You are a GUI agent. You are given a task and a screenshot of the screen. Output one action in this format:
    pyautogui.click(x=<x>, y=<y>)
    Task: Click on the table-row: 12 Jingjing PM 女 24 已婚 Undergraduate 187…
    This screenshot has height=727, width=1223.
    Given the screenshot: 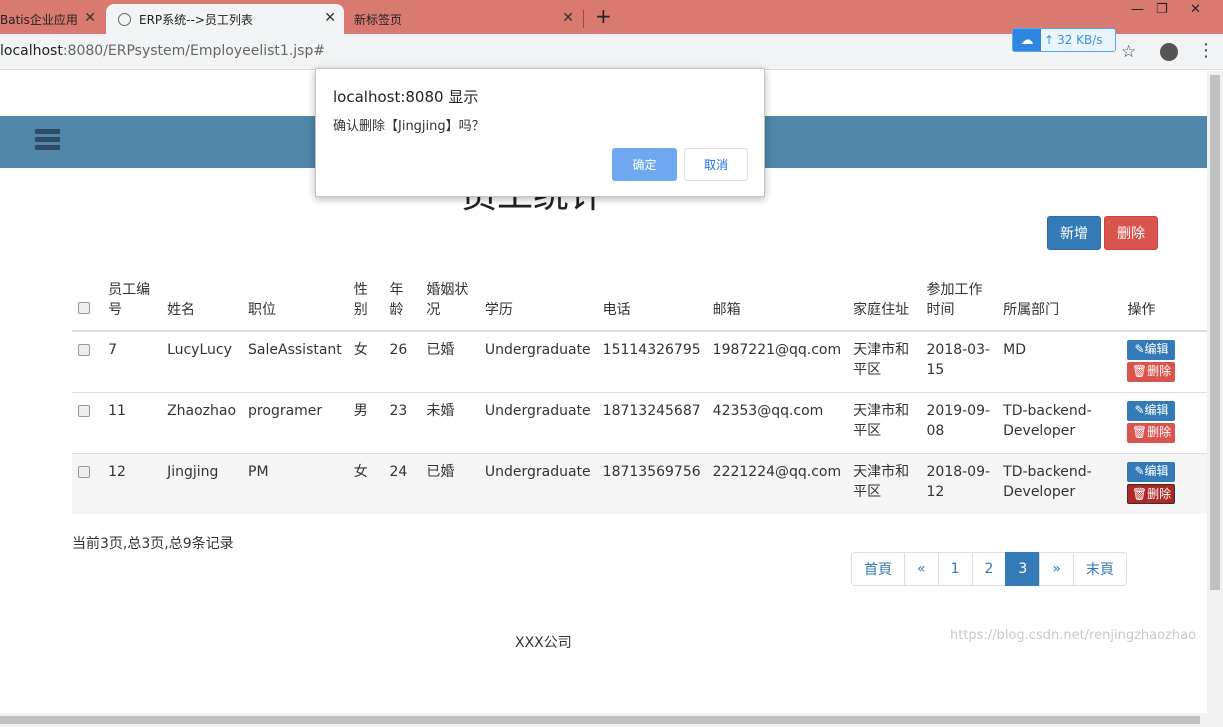 What is the action you would take?
    pyautogui.click(x=639, y=483)
    